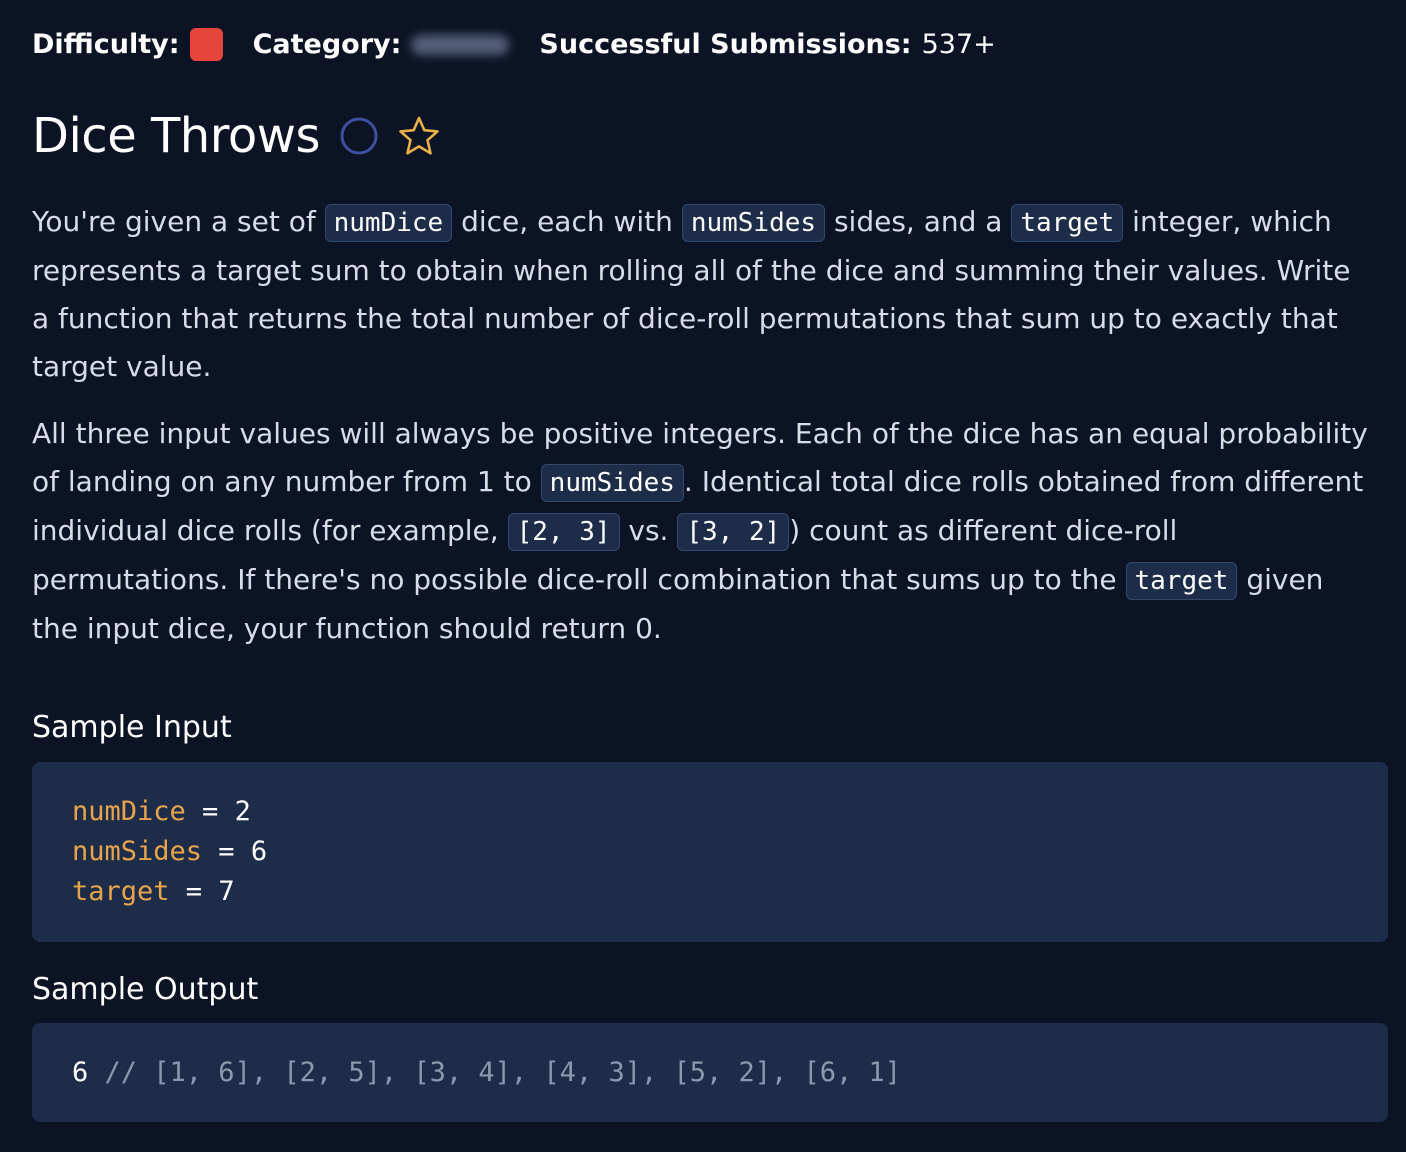  I want to click on code-line: numDice = 2, so click(710, 812).